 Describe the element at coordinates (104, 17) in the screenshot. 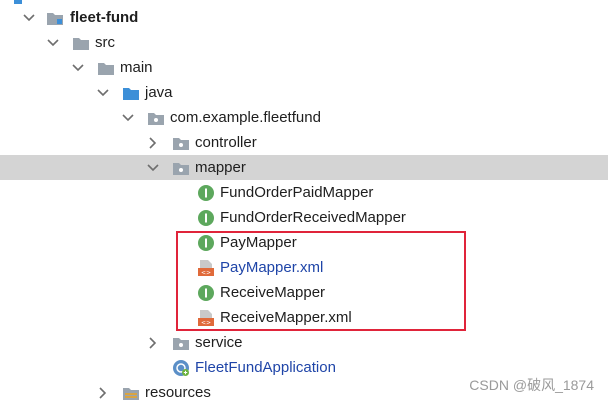

I see `tree-label: fleet-fund` at that location.